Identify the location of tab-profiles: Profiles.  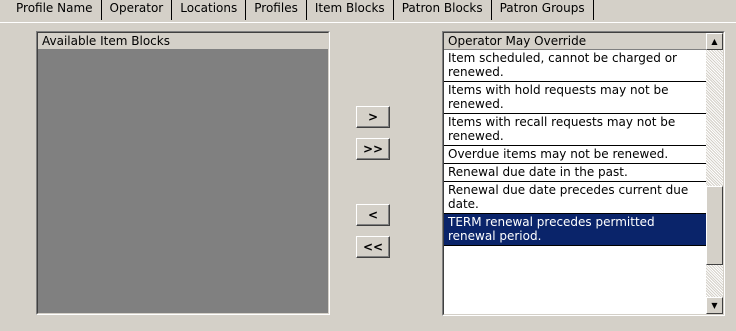
(276, 10).